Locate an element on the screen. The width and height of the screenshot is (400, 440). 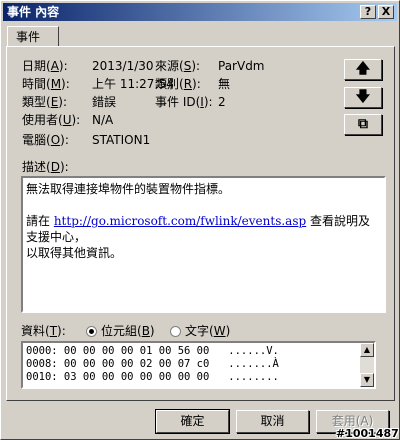
previous-event-button: 🡅 is located at coordinates (363, 69).